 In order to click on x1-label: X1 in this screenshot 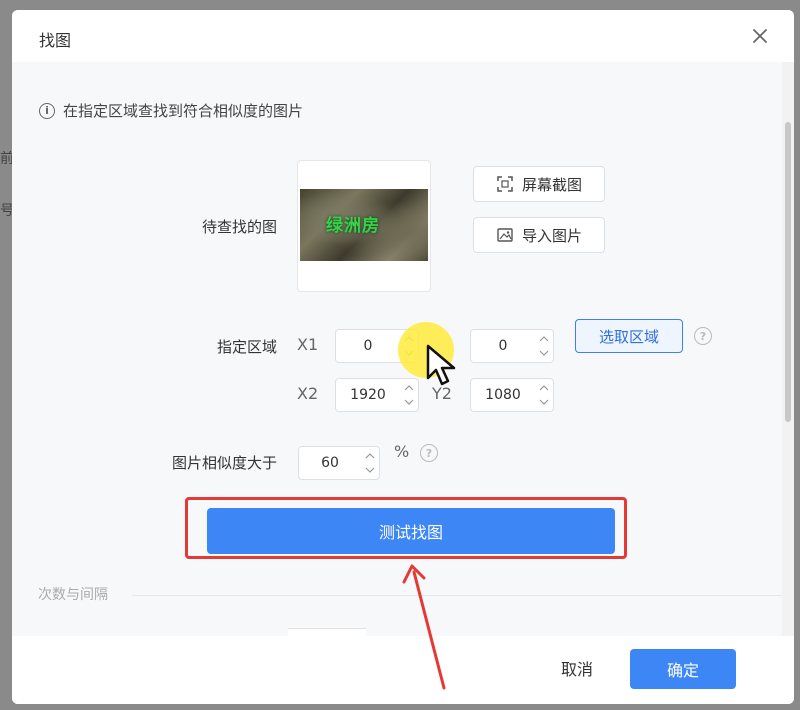, I will do `click(308, 344)`.